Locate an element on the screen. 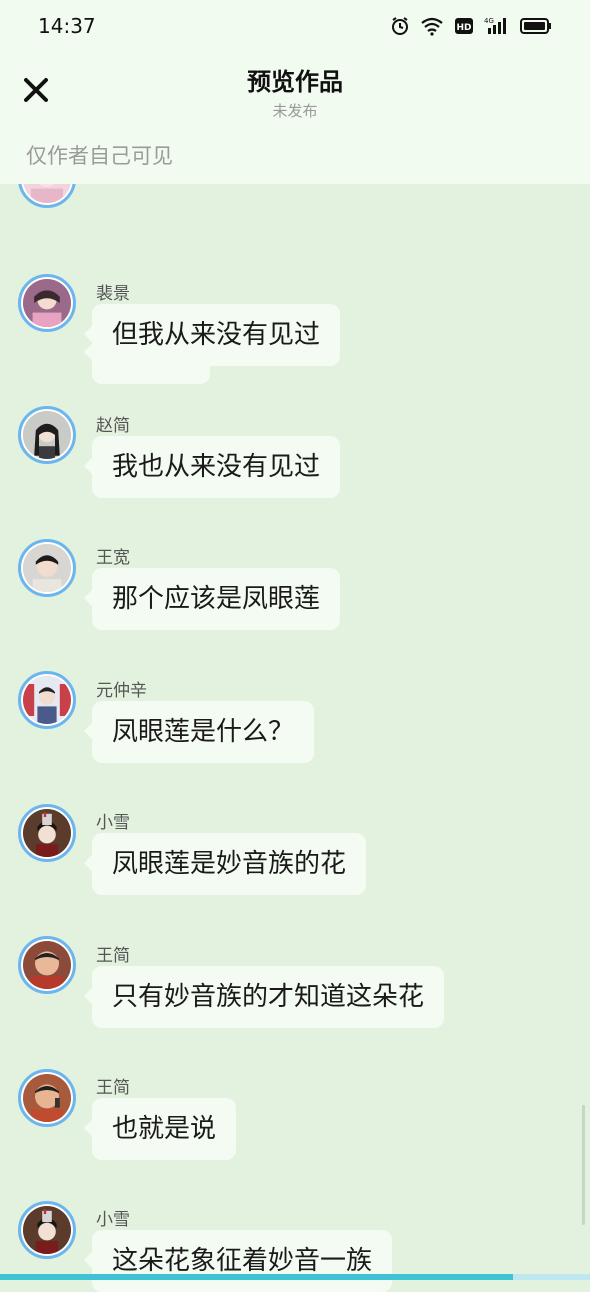 This screenshot has width=590, height=1292. status-bar: 14:37 HD 4G is located at coordinates (295, 26).